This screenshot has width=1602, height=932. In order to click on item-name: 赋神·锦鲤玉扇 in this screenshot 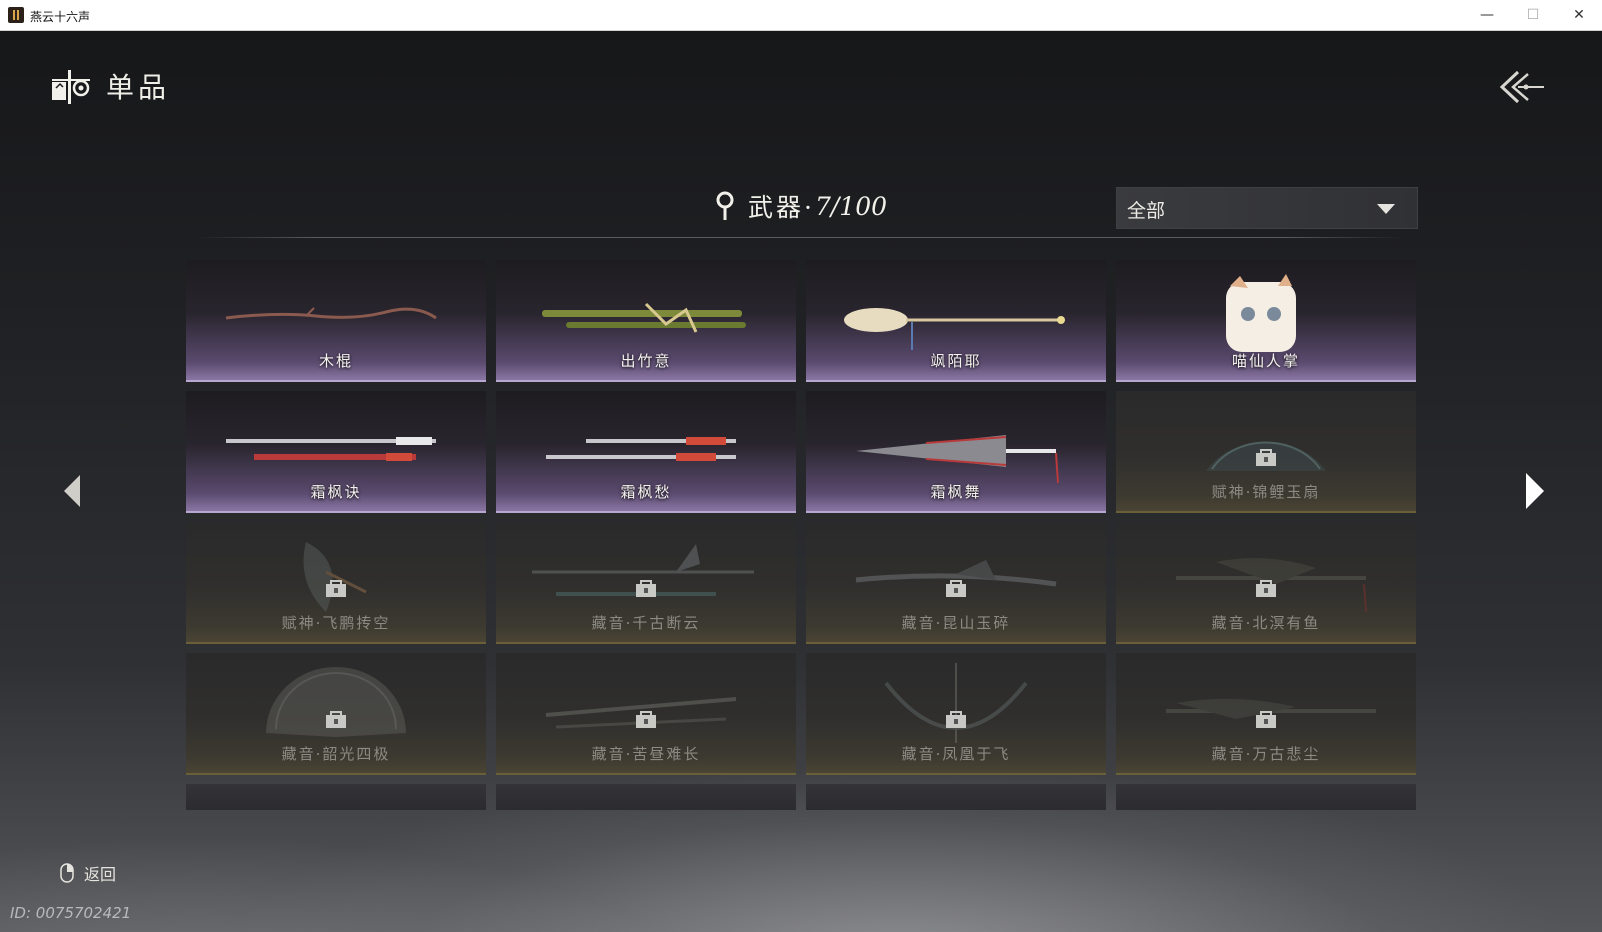, I will do `click(1266, 492)`.